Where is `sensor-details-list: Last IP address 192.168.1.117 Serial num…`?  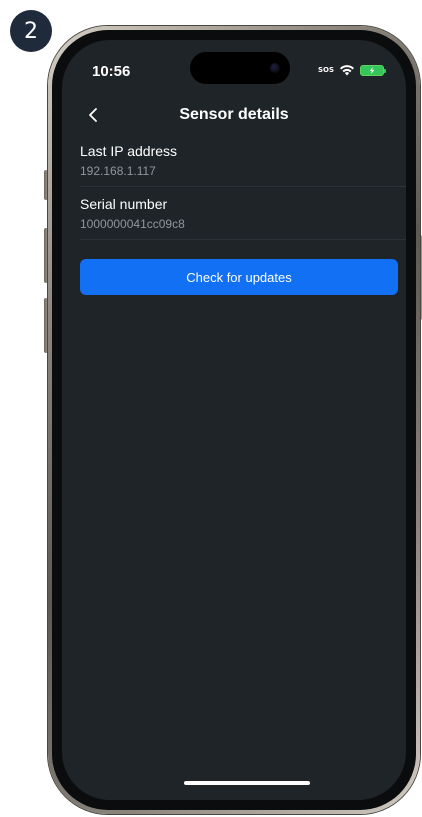
sensor-details-list: Last IP address 192.168.1.117 Serial num… is located at coordinates (243, 195).